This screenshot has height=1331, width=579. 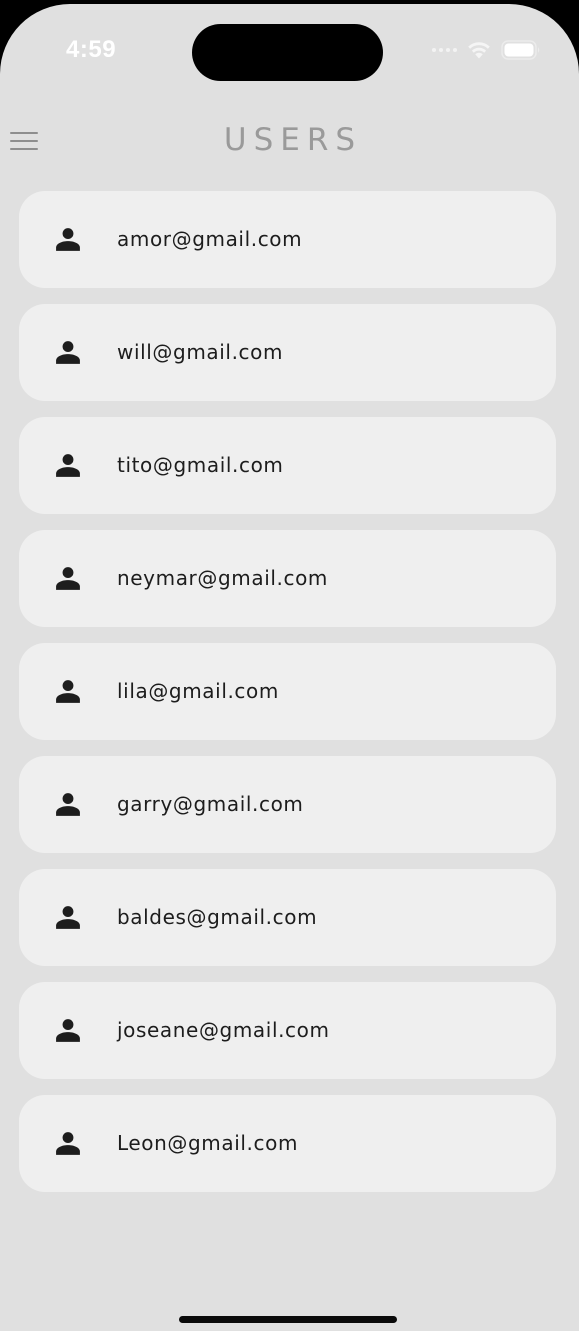 I want to click on user-list-item: lila@gmail.com, so click(x=287, y=691).